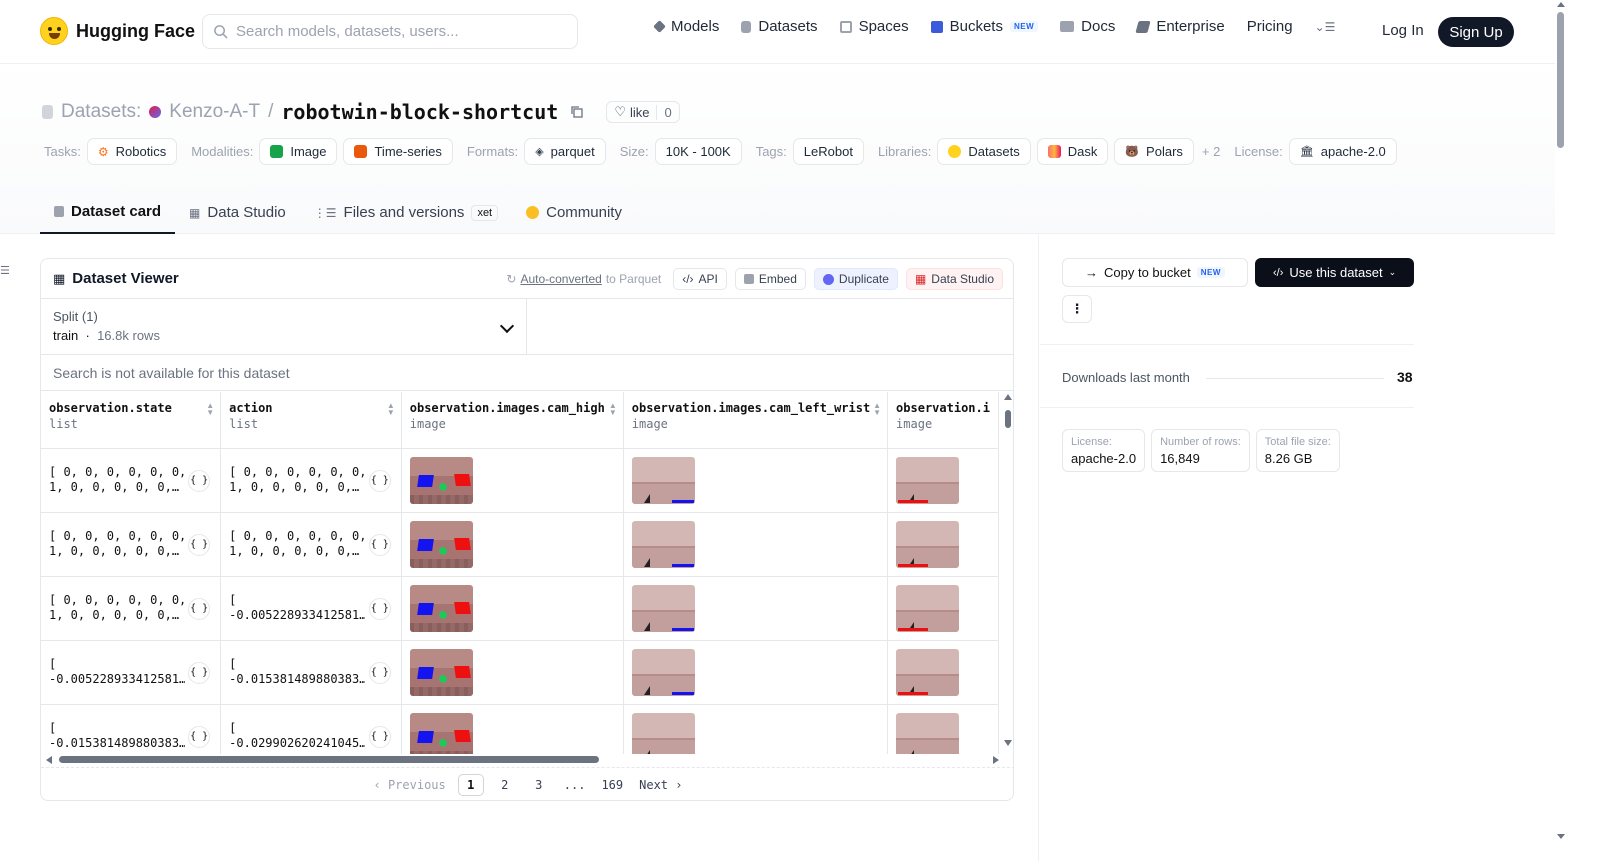 The image size is (1600, 861). Describe the element at coordinates (505, 785) in the screenshot. I see `page-button: 2` at that location.